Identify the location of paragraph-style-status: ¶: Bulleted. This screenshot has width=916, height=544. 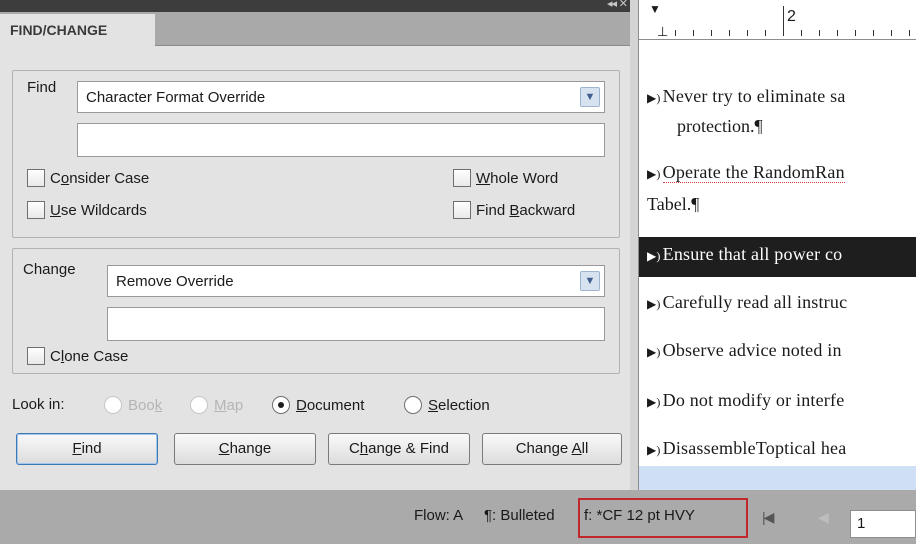
(519, 515).